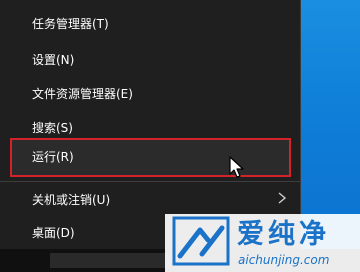 The height and width of the screenshot is (272, 360). I want to click on menu-item-label: 关机或注销(U), so click(71, 200).